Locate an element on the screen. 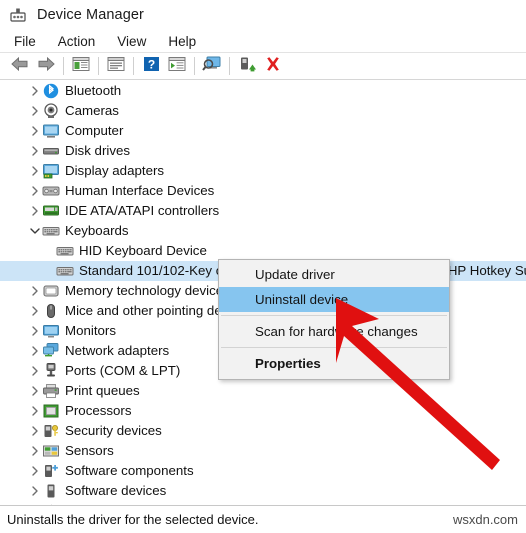 This screenshot has width=526, height=533. toolbar-console-tree-button is located at coordinates (81, 66).